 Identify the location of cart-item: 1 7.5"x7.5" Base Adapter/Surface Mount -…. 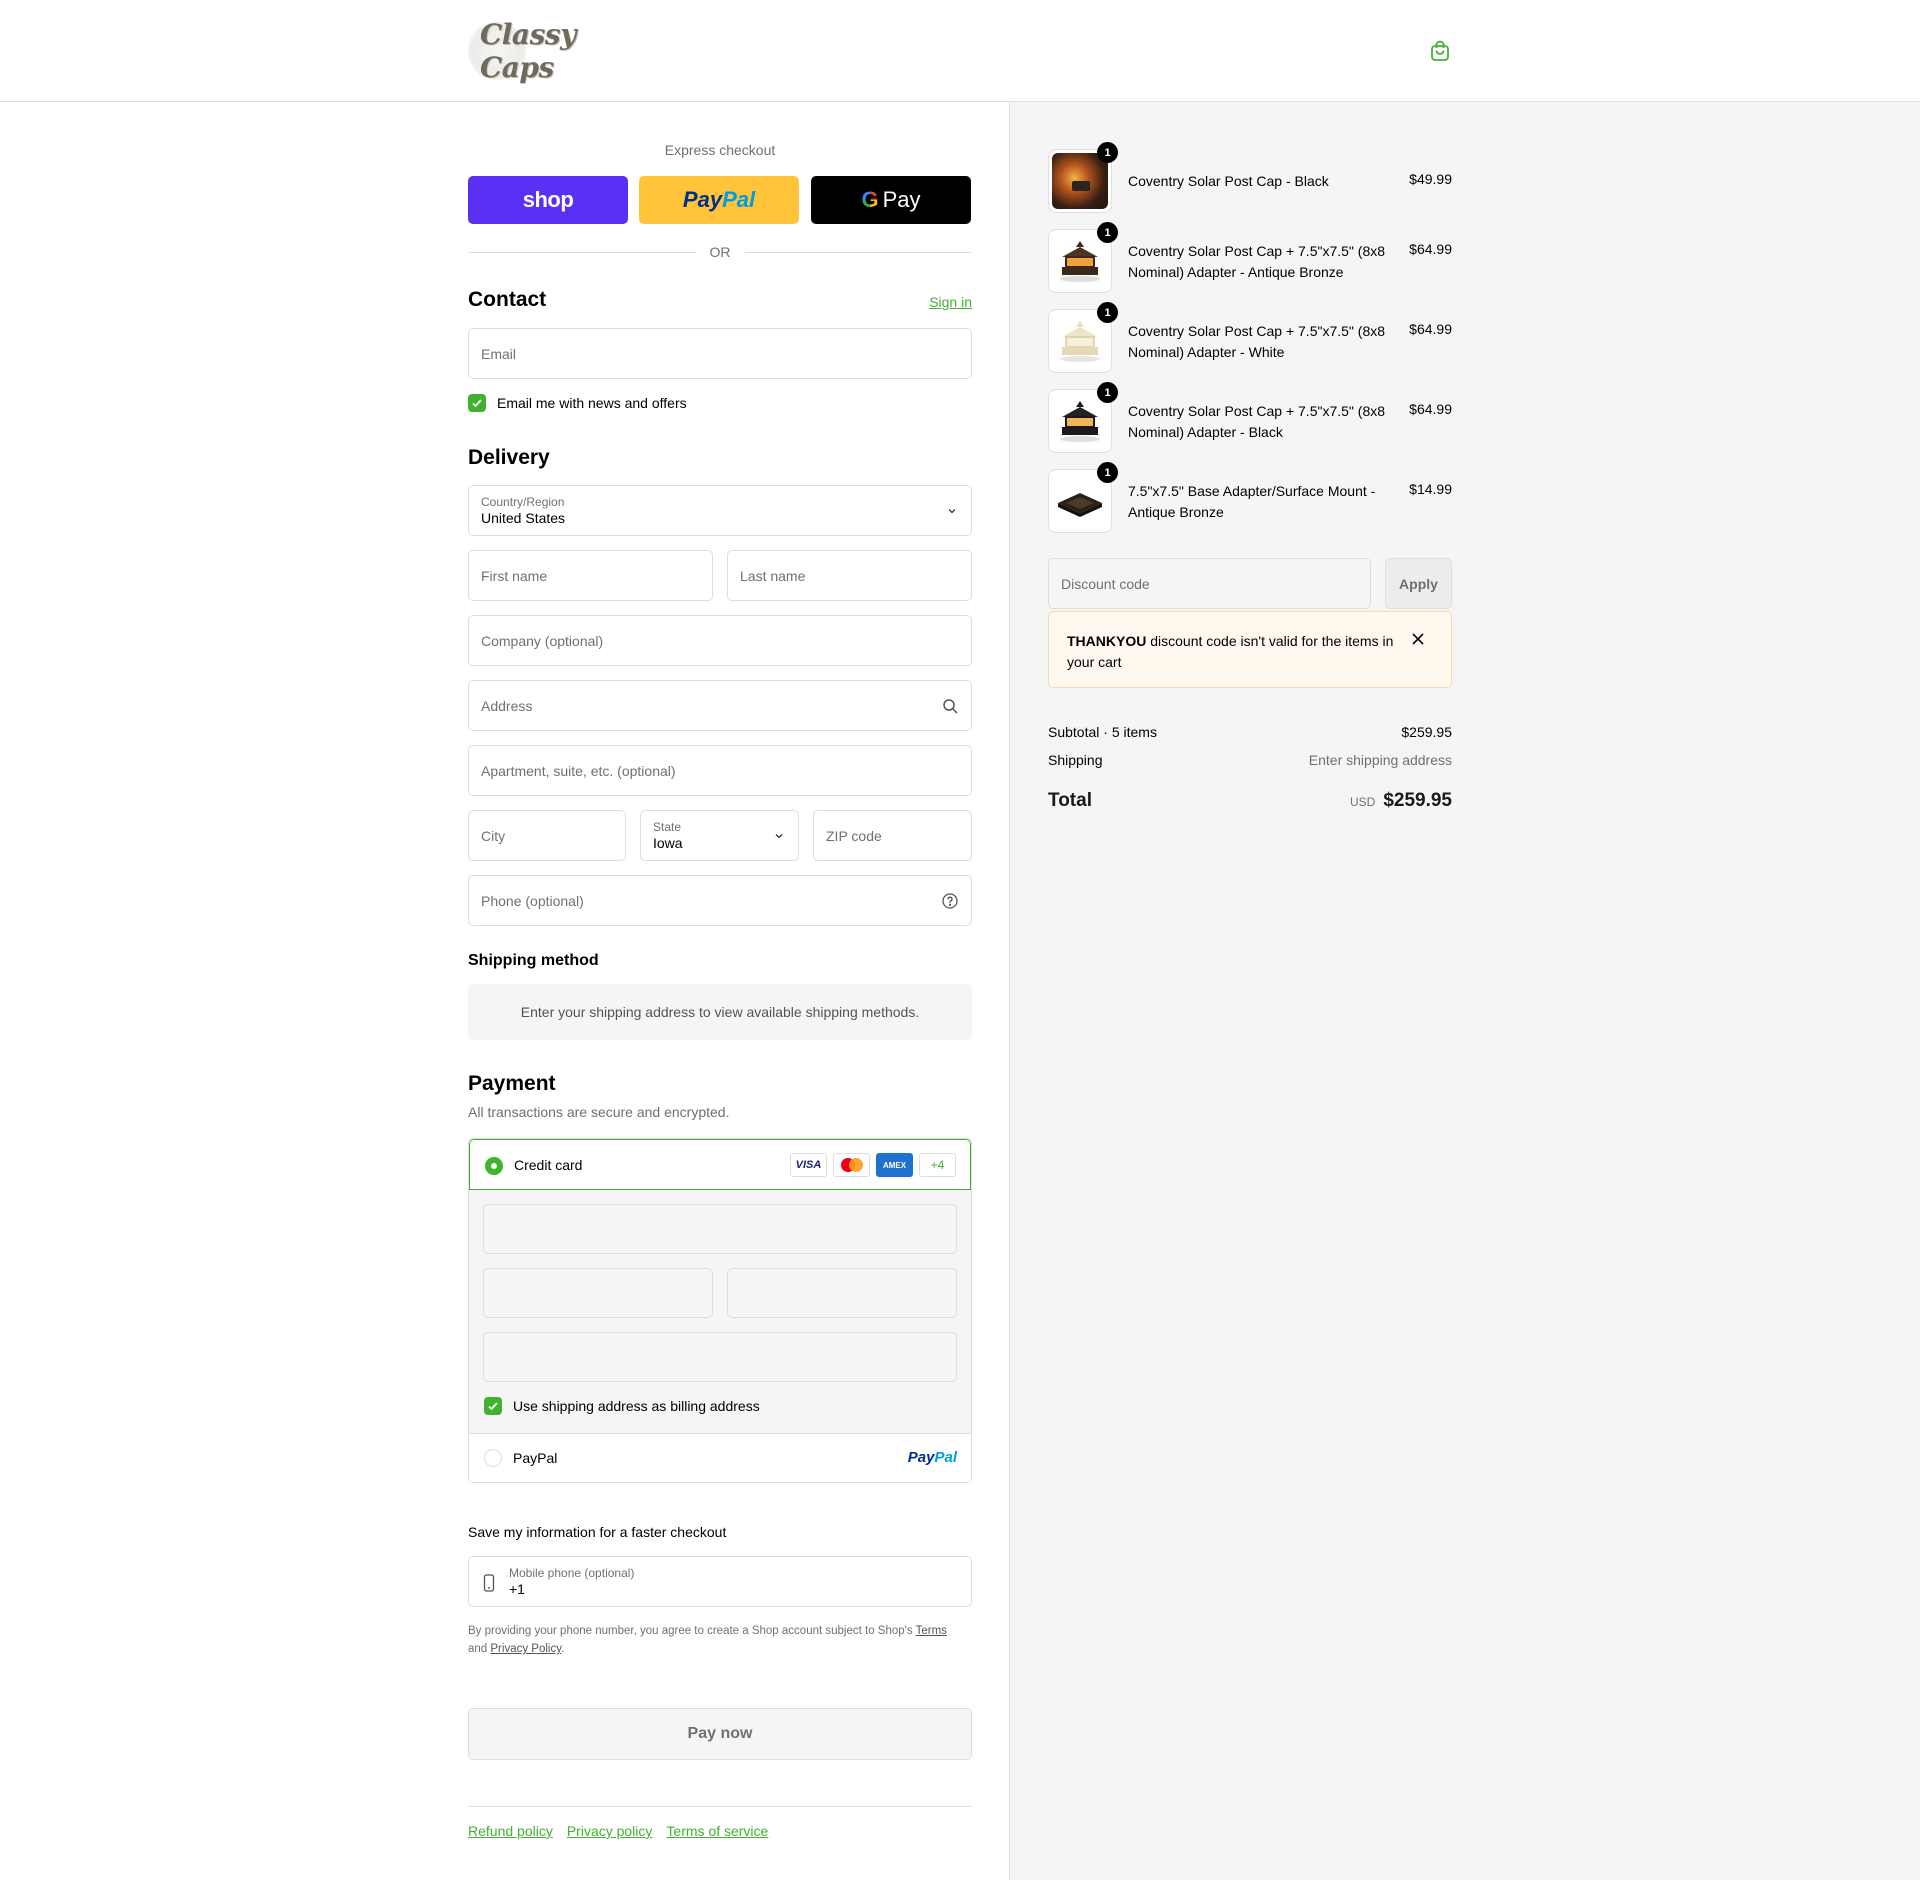
(1250, 497).